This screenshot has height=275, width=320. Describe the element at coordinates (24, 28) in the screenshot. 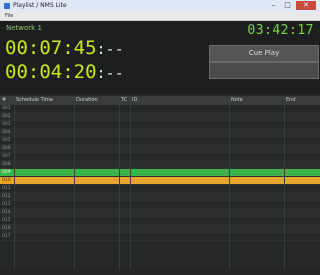

I see `network-label: Network 1` at that location.